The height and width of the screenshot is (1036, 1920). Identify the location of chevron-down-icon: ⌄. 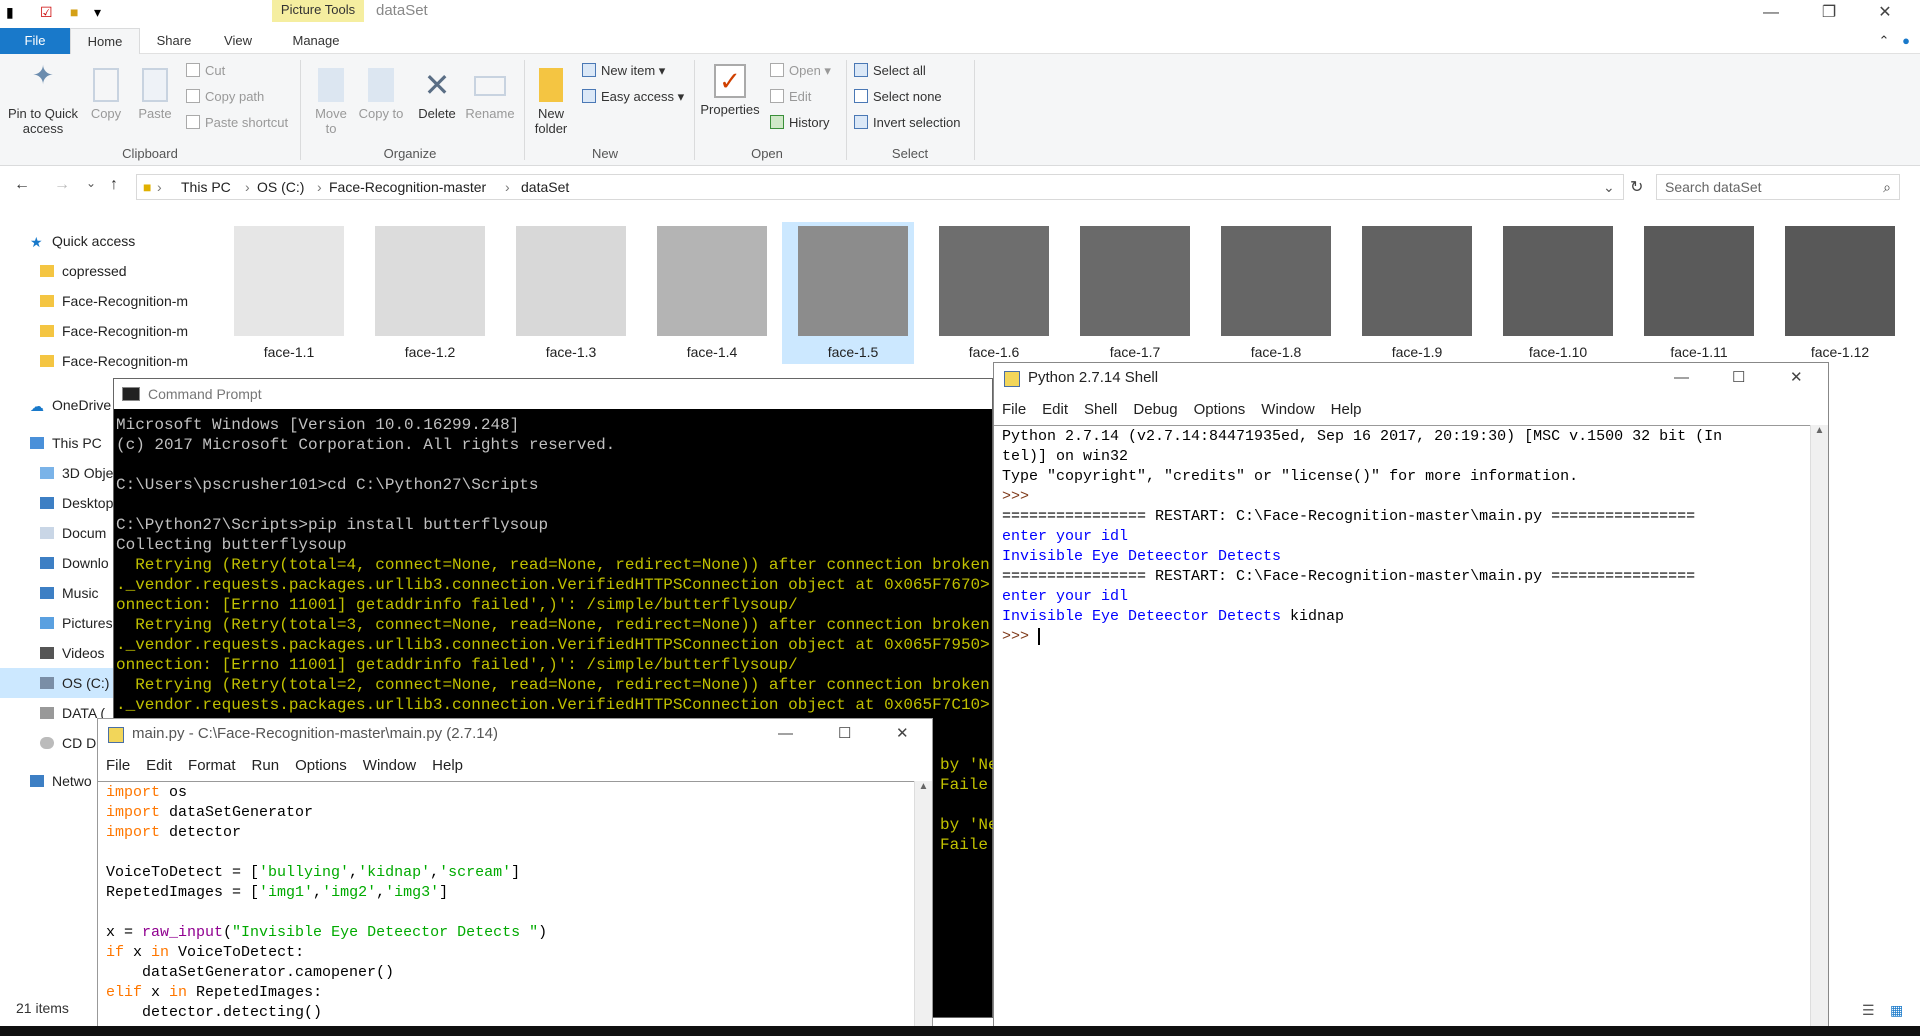
(1609, 187).